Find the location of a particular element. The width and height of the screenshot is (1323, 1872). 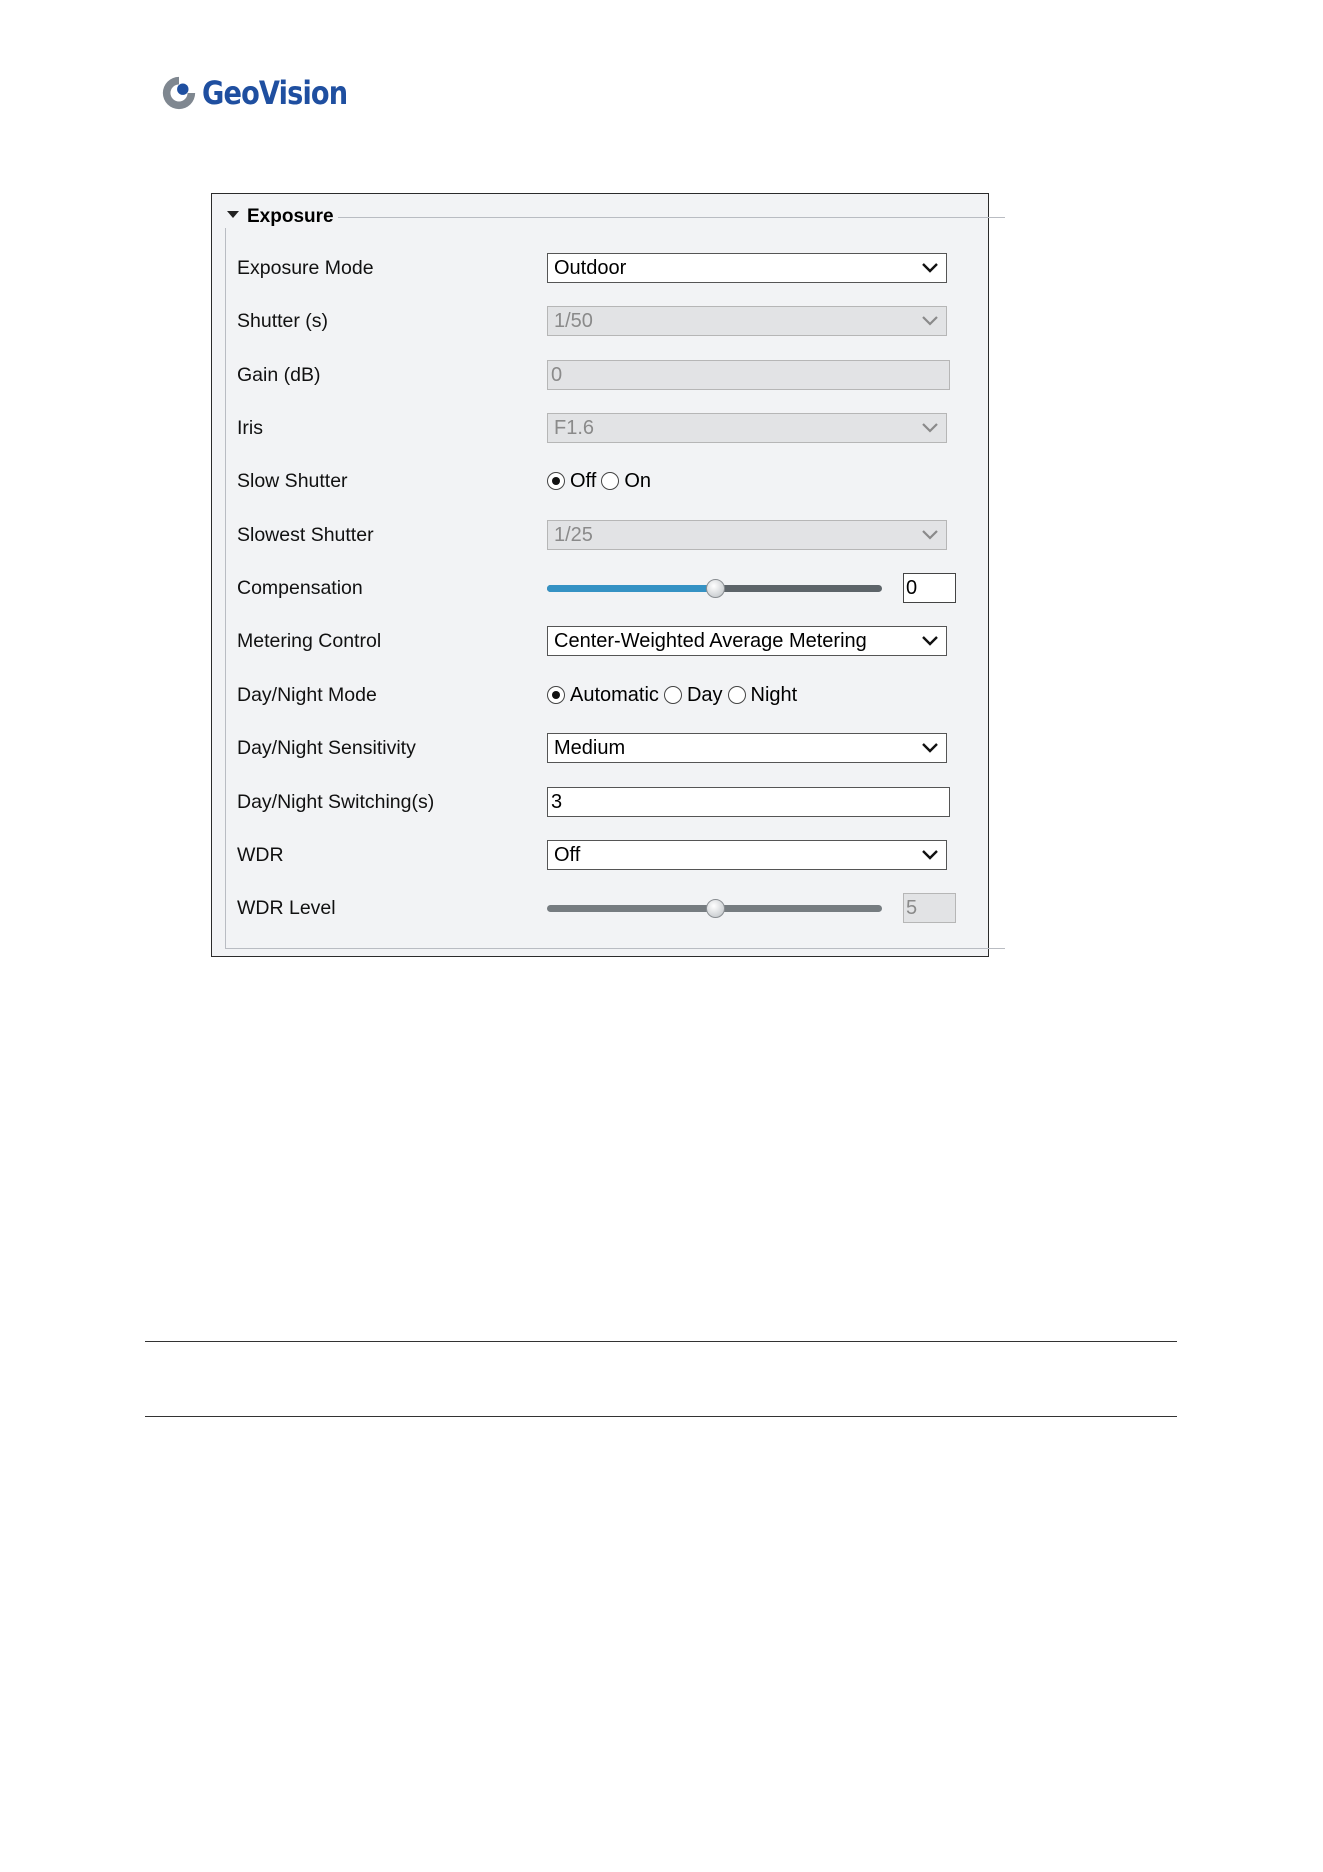

exposure-mode-row: Exposure Mode Outdoor is located at coordinates (607, 269).